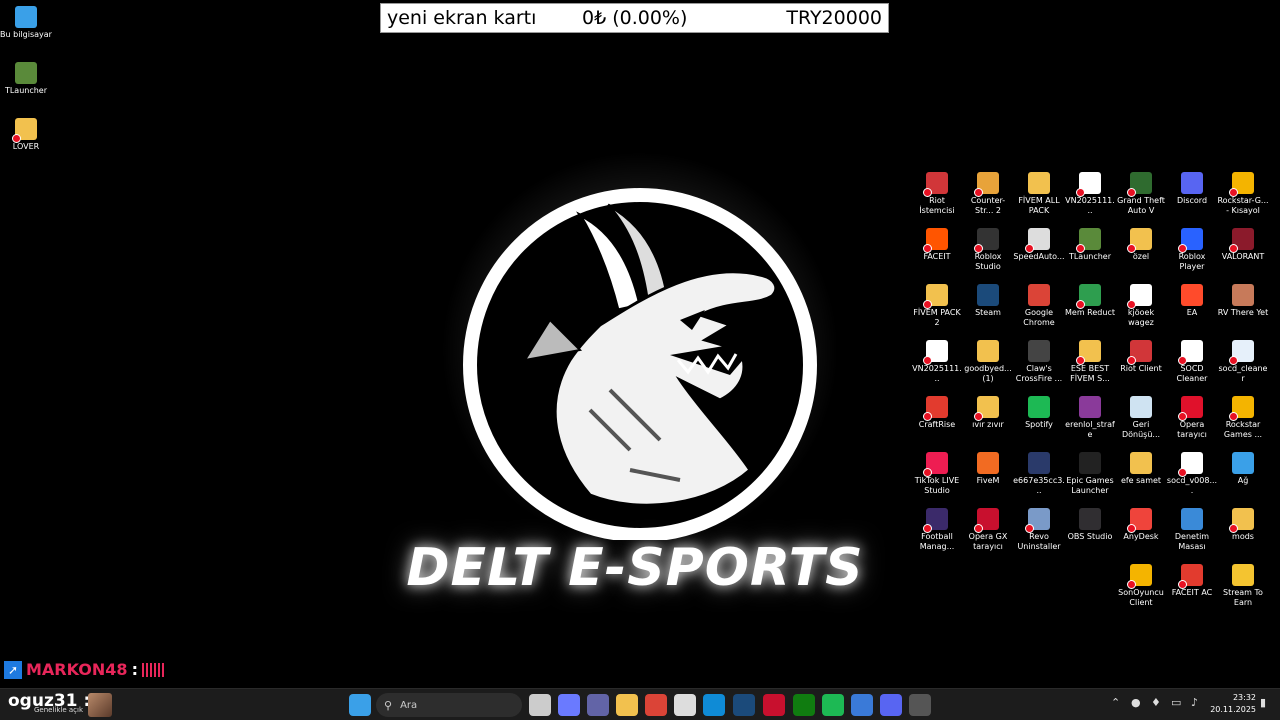  Describe the element at coordinates (540, 705) in the screenshot. I see `task-view-icon` at that location.